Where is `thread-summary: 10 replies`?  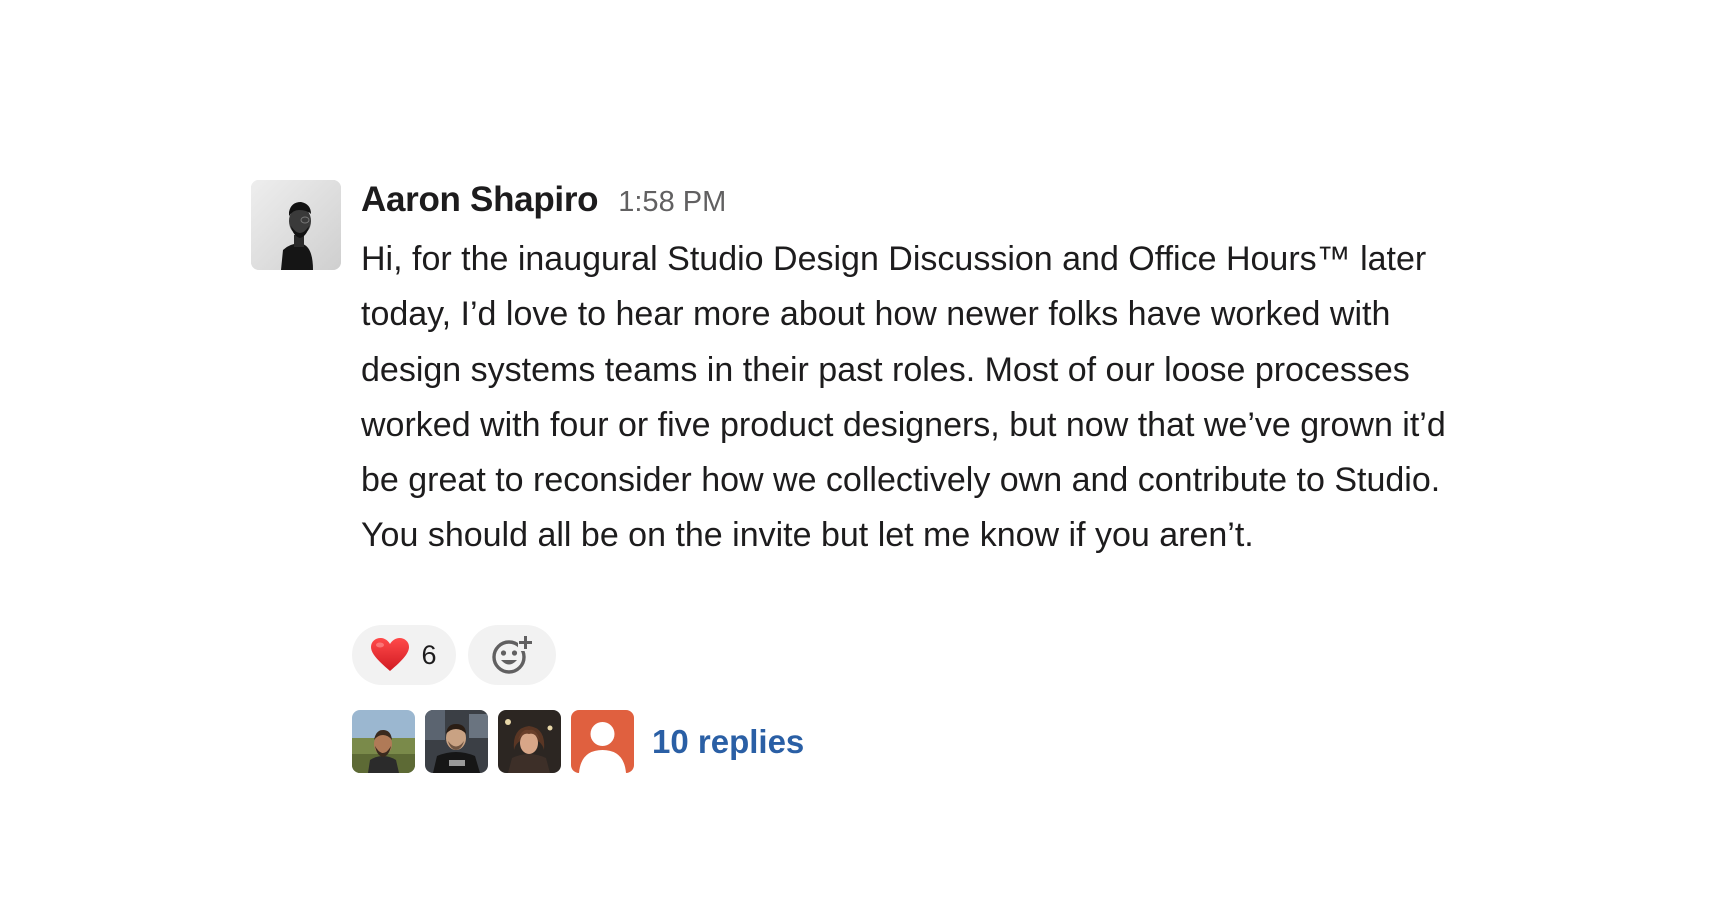 thread-summary: 10 replies is located at coordinates (578, 741).